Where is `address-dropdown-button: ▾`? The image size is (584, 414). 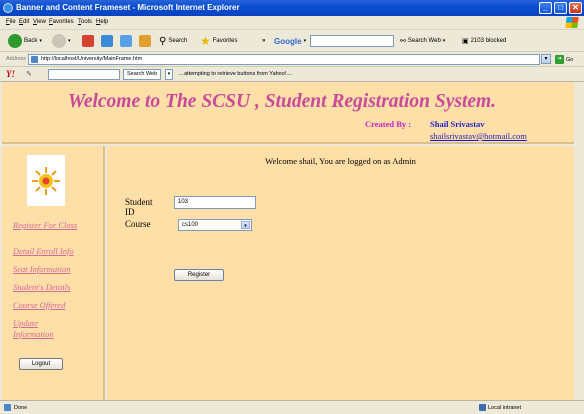
address-dropdown-button: ▾ is located at coordinates (546, 59).